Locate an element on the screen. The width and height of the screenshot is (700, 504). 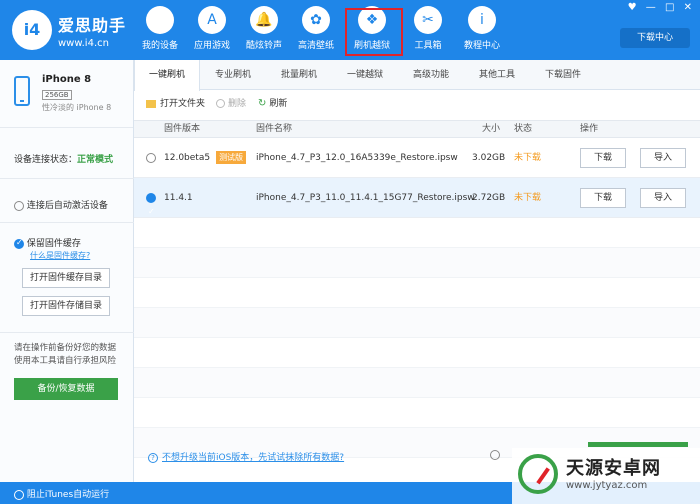
nav-label: 应用游戏 is located at coordinates (211, 46).